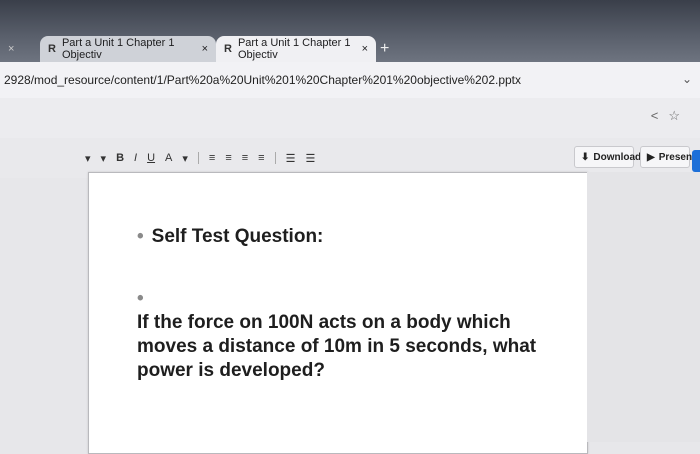 This screenshot has width=700, height=454. What do you see at coordinates (643, 307) in the screenshot?
I see `side-area` at bounding box center [643, 307].